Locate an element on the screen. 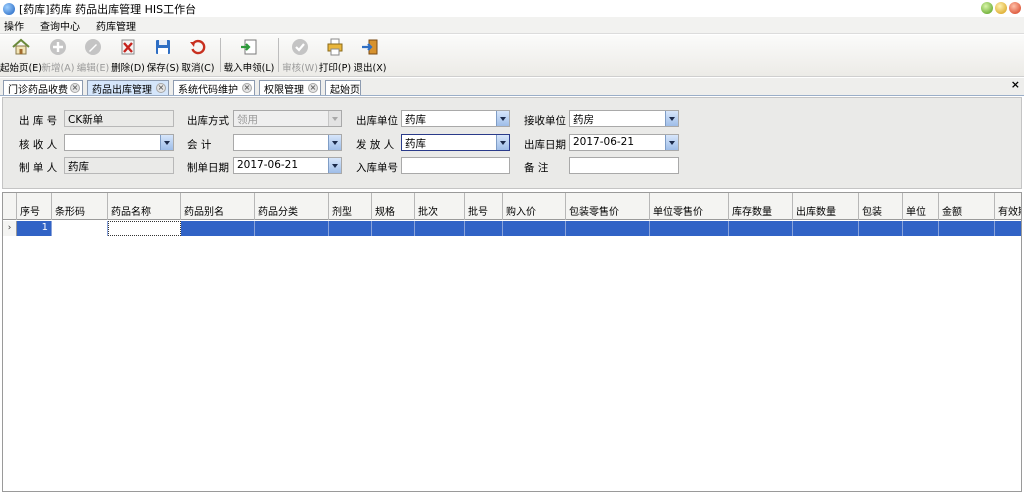  column-header: 批号 is located at coordinates (484, 206).